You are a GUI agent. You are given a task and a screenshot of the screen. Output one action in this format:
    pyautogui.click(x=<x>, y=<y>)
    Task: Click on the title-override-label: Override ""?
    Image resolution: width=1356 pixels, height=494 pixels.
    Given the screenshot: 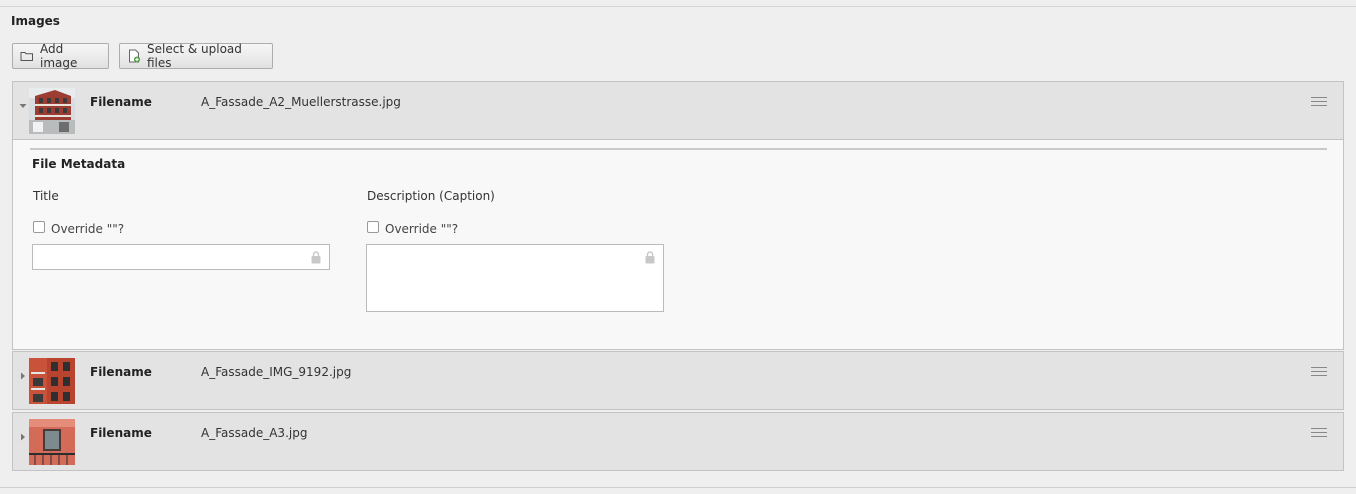 What is the action you would take?
    pyautogui.click(x=88, y=229)
    